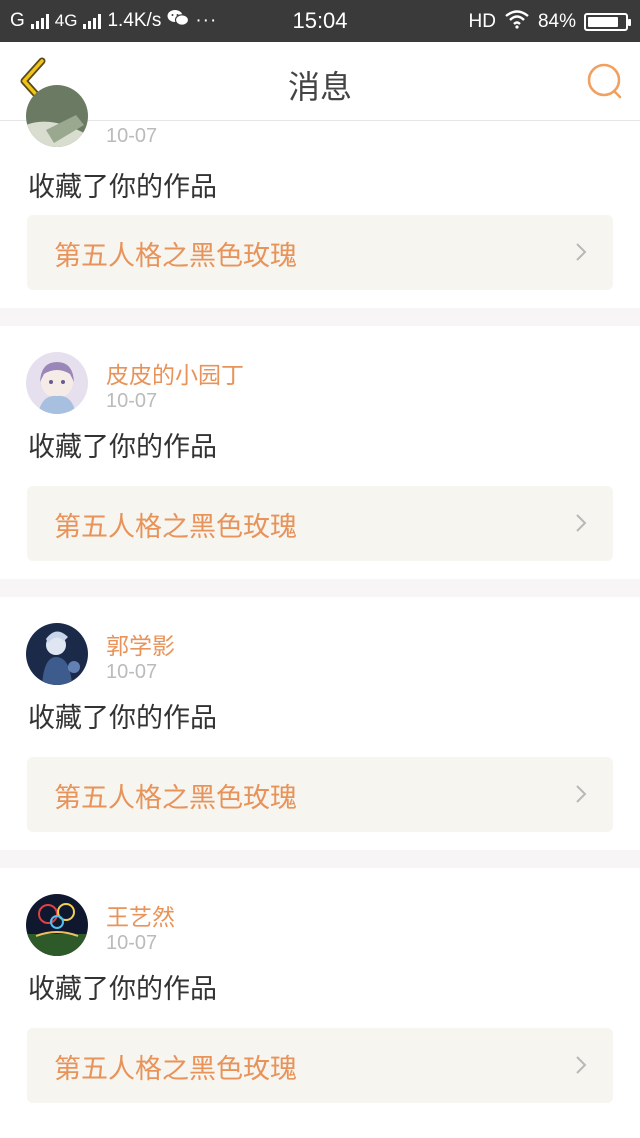  What do you see at coordinates (556, 21) in the screenshot?
I see `battery-percent: 84%` at bounding box center [556, 21].